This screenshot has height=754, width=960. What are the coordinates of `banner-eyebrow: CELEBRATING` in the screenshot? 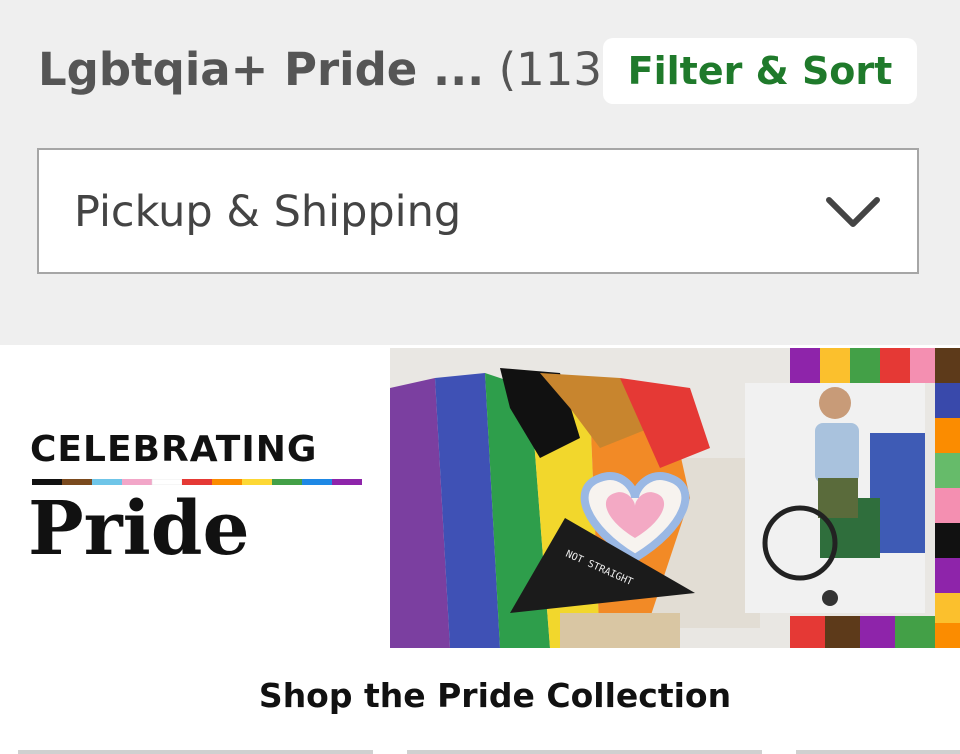 It's located at (174, 449).